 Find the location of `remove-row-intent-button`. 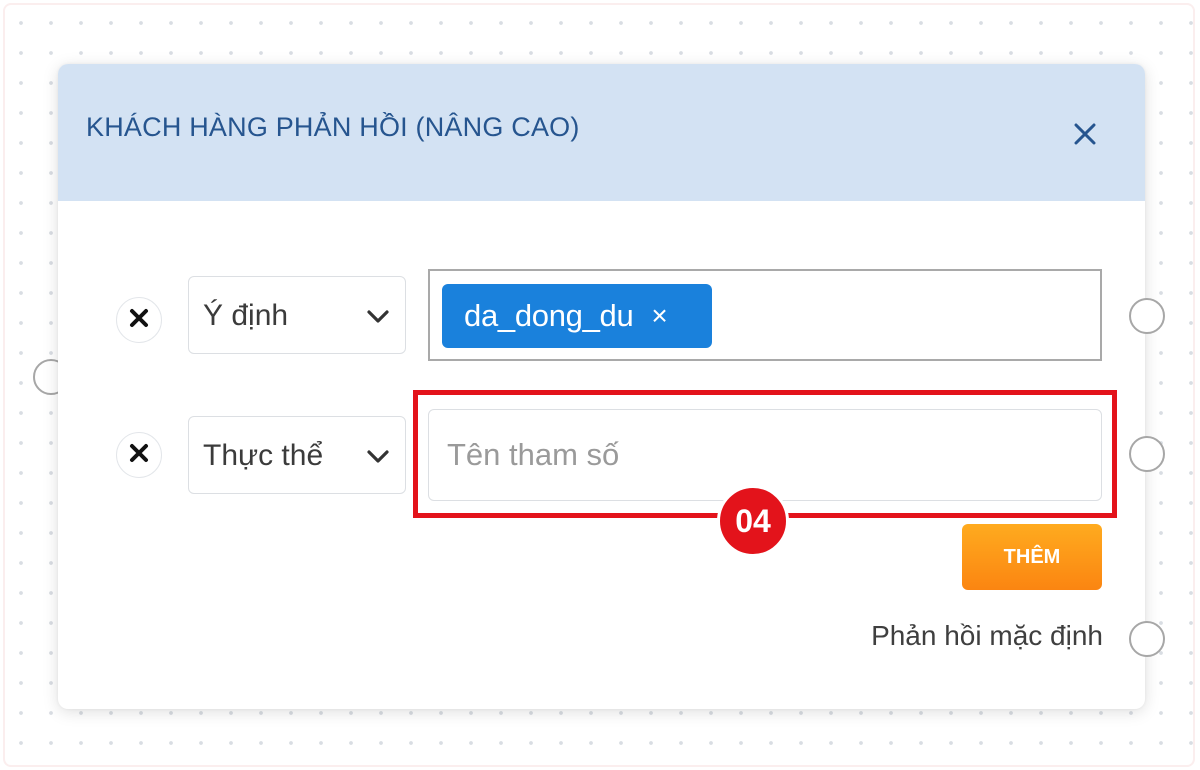

remove-row-intent-button is located at coordinates (139, 320).